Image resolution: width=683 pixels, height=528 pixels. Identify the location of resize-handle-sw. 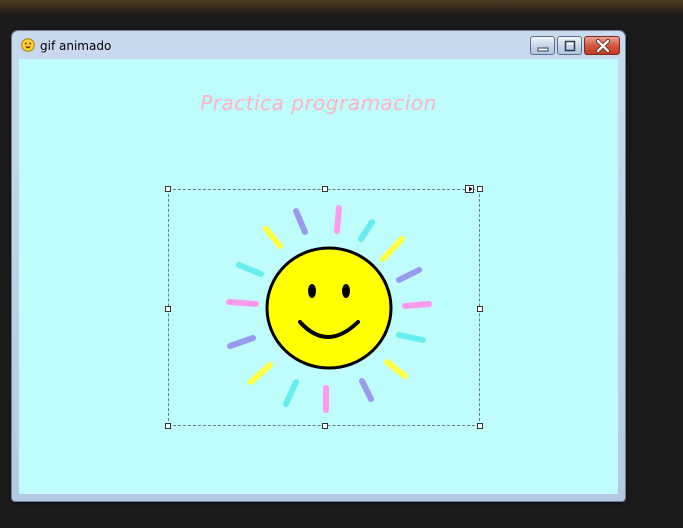
(168, 426).